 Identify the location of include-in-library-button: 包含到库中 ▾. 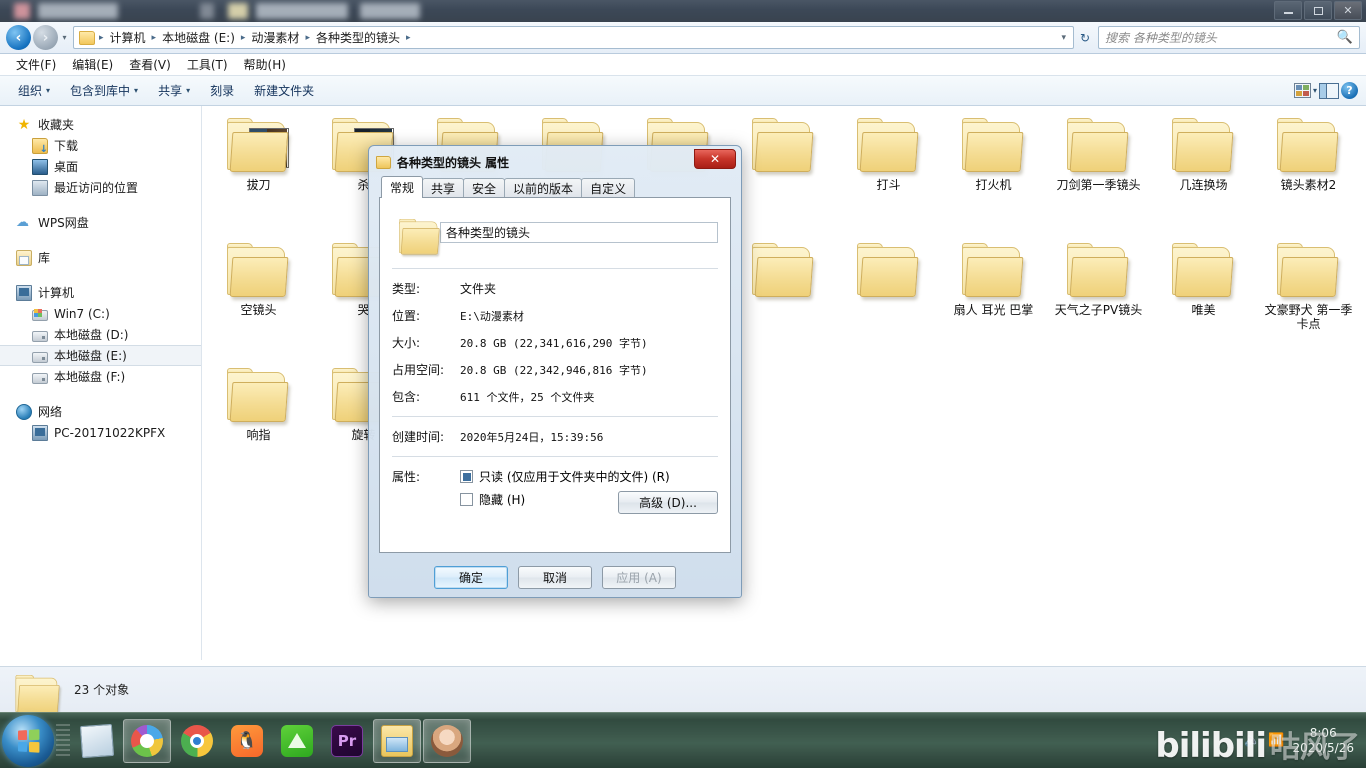
(104, 90).